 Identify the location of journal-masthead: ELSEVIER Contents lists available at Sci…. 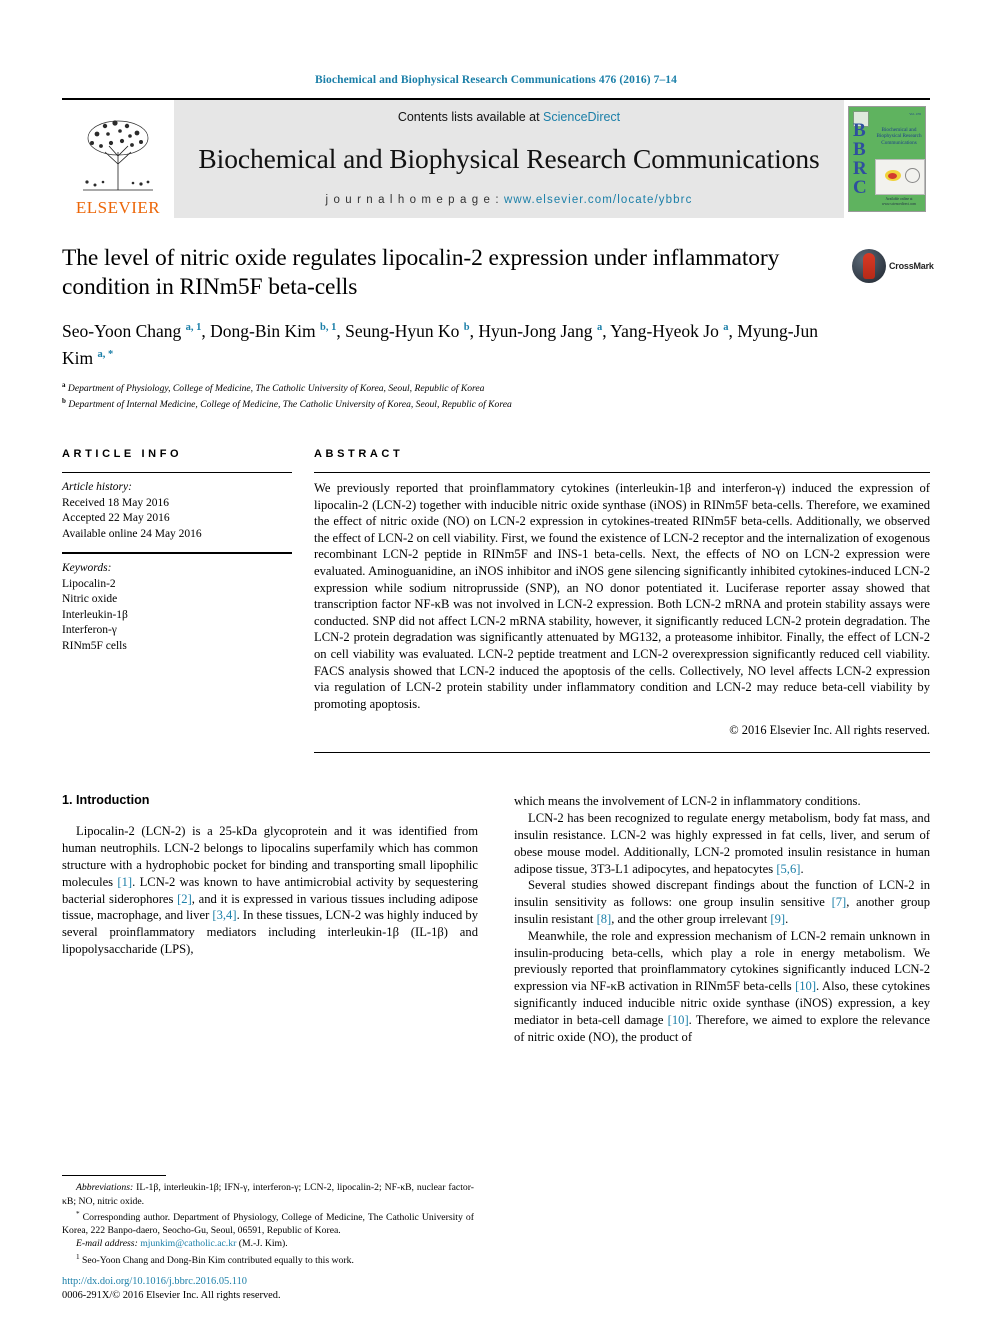
(496, 158).